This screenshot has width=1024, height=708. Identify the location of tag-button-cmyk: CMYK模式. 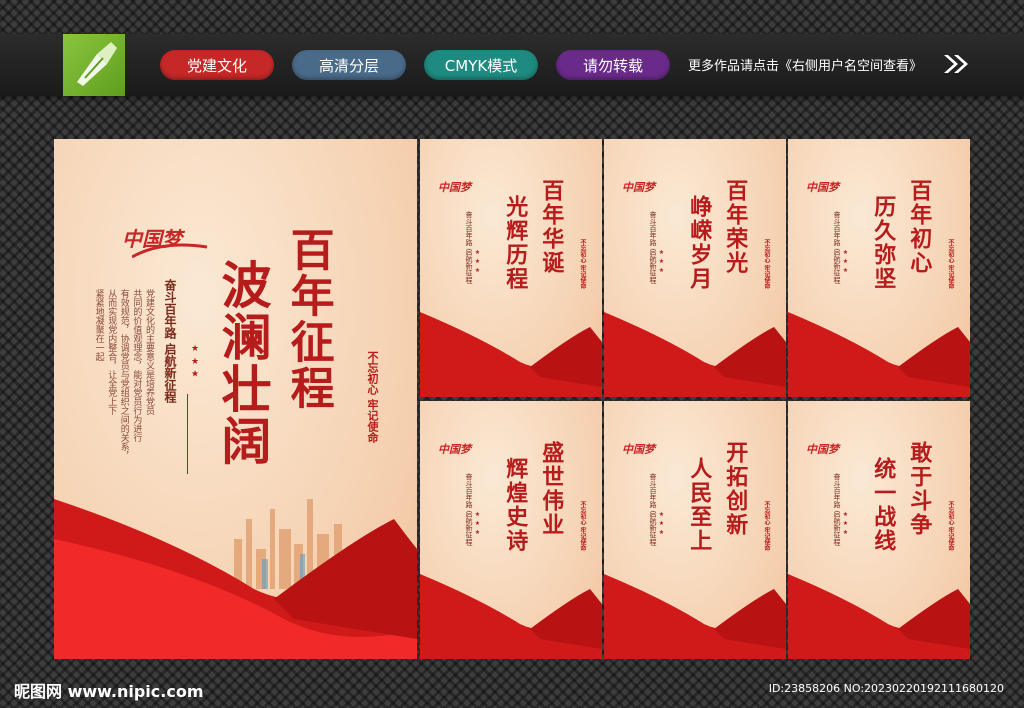
(481, 65).